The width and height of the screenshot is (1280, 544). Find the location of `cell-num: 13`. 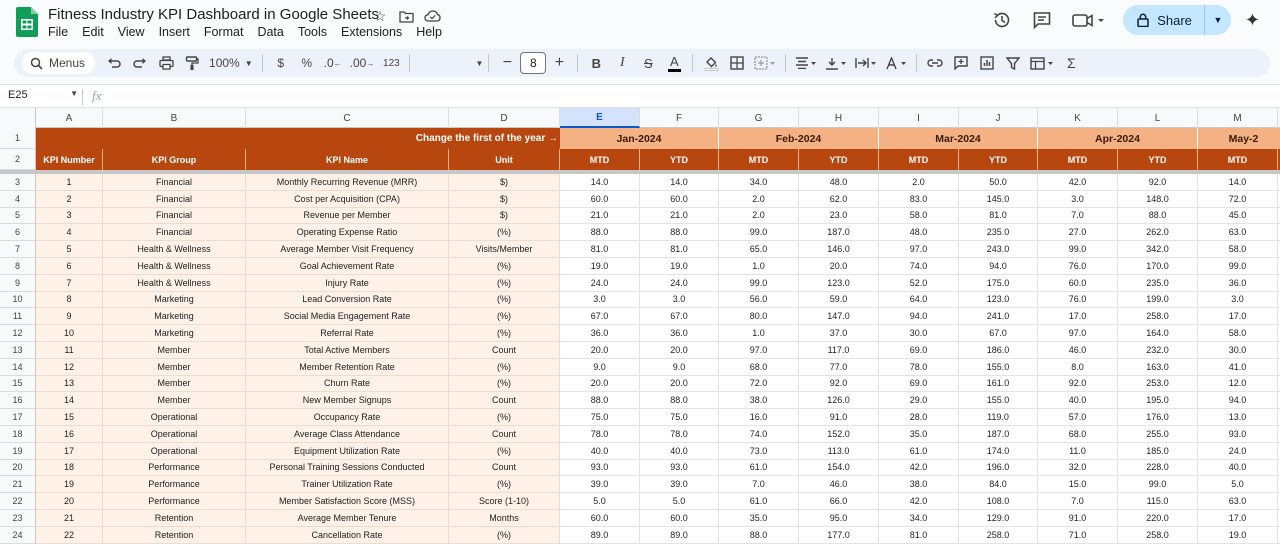

cell-num: 13 is located at coordinates (69, 384).